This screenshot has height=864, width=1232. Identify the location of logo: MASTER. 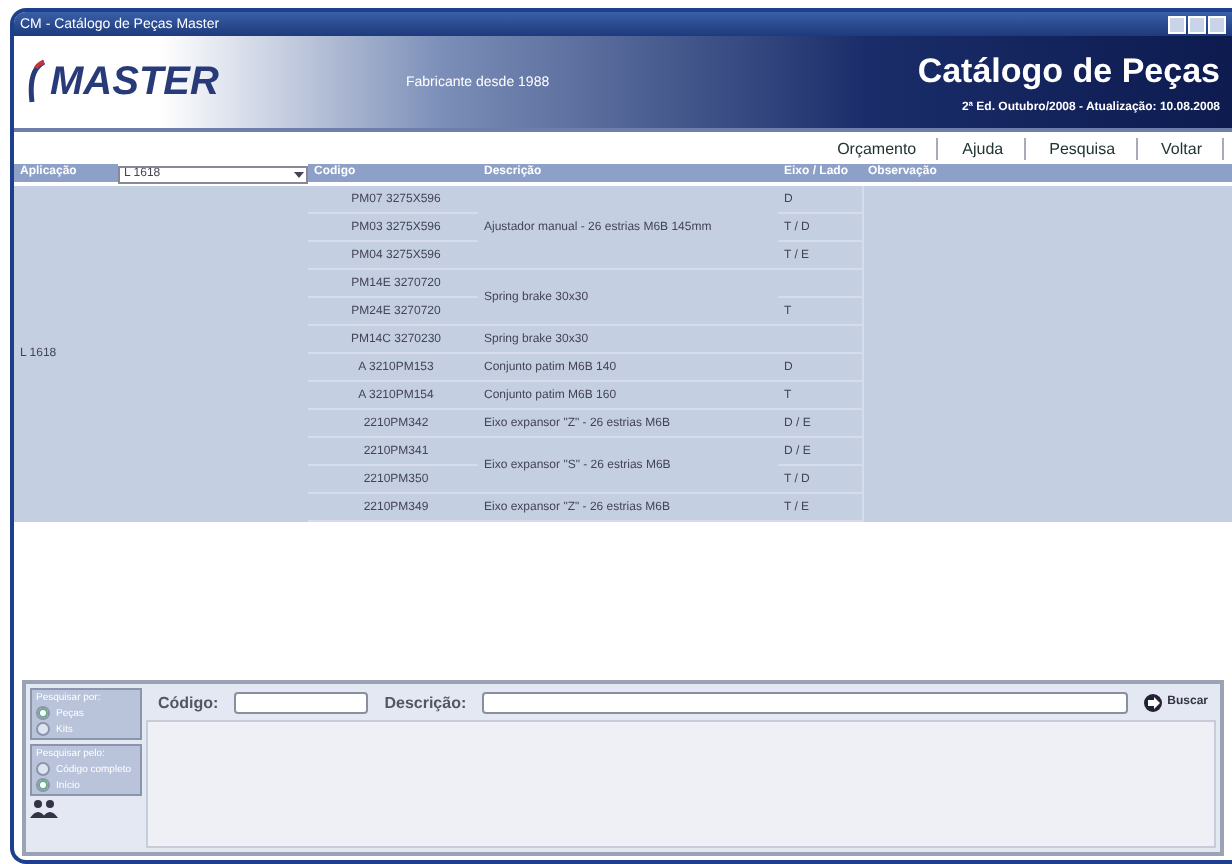
(134, 82).